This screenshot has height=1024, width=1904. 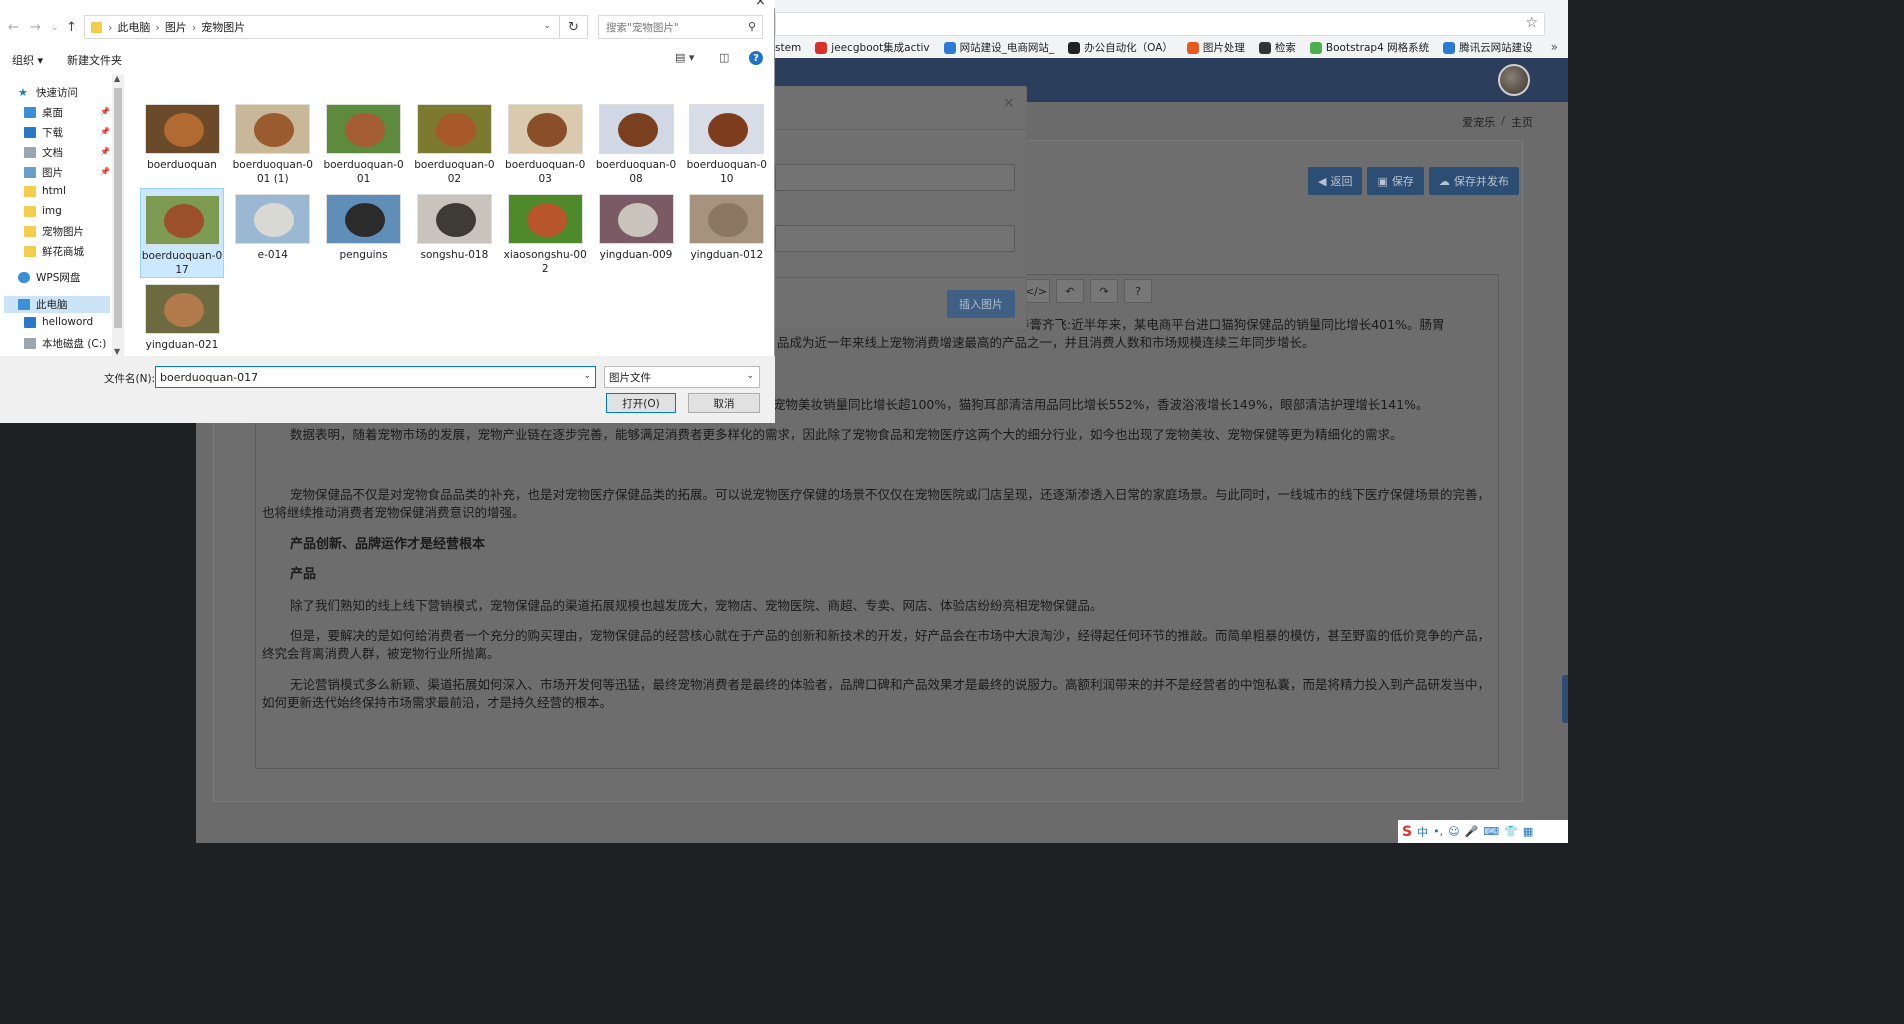 I want to click on organize-menu: 组织 ▾, so click(x=27, y=60).